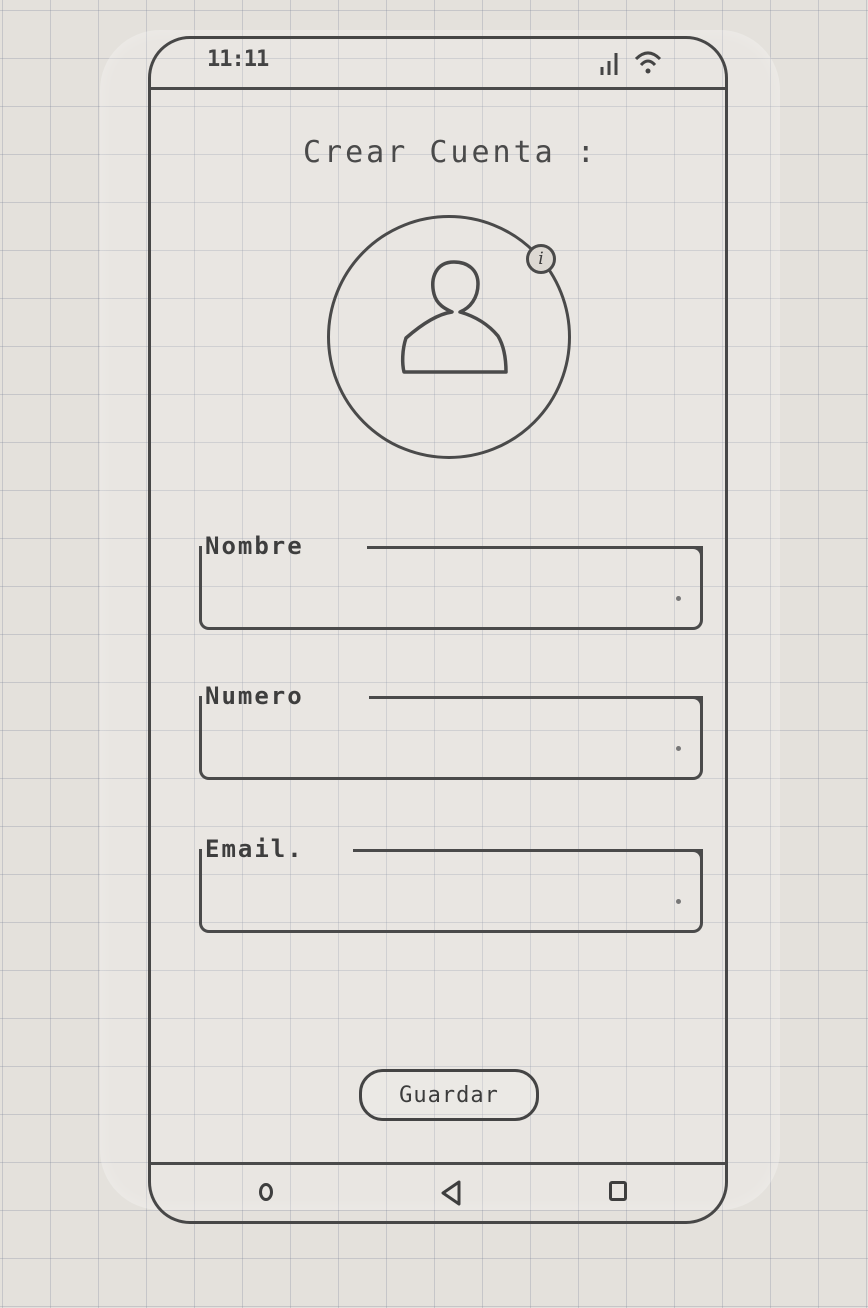 The image size is (868, 1308). What do you see at coordinates (254, 696) in the screenshot?
I see `number-label: Numero` at bounding box center [254, 696].